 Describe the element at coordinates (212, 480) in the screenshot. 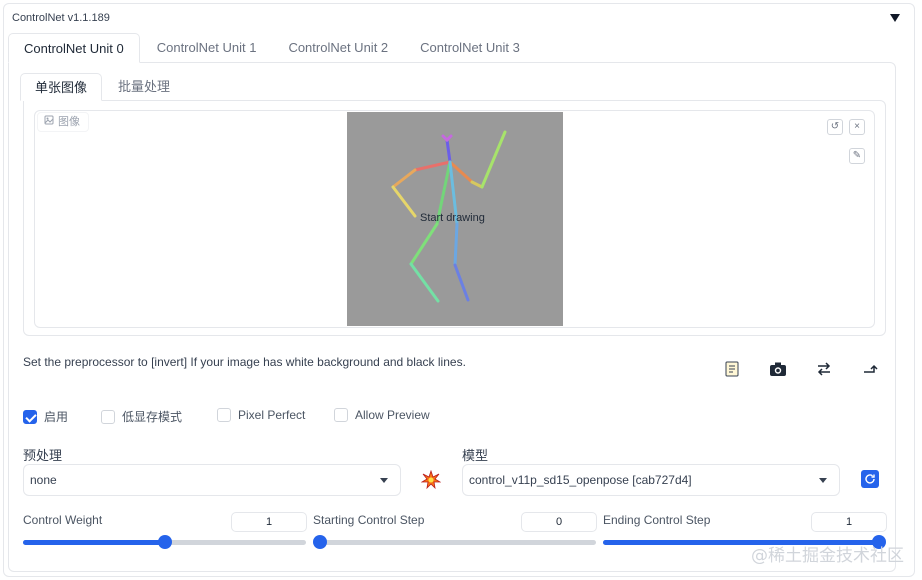

I see `preprocessor-select: none` at that location.